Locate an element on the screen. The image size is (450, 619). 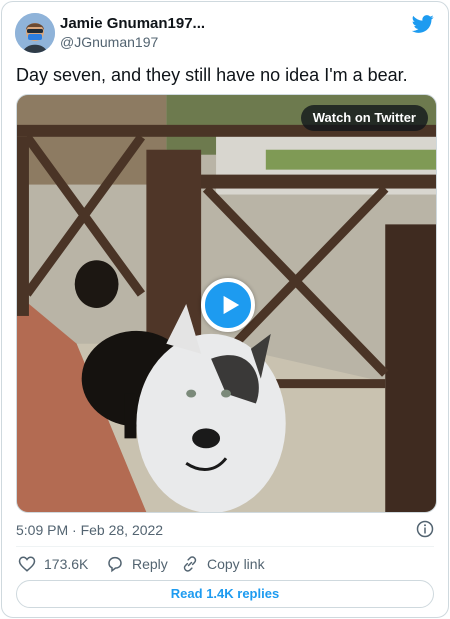
author-handle: @JGnuman197 is located at coordinates (109, 42).